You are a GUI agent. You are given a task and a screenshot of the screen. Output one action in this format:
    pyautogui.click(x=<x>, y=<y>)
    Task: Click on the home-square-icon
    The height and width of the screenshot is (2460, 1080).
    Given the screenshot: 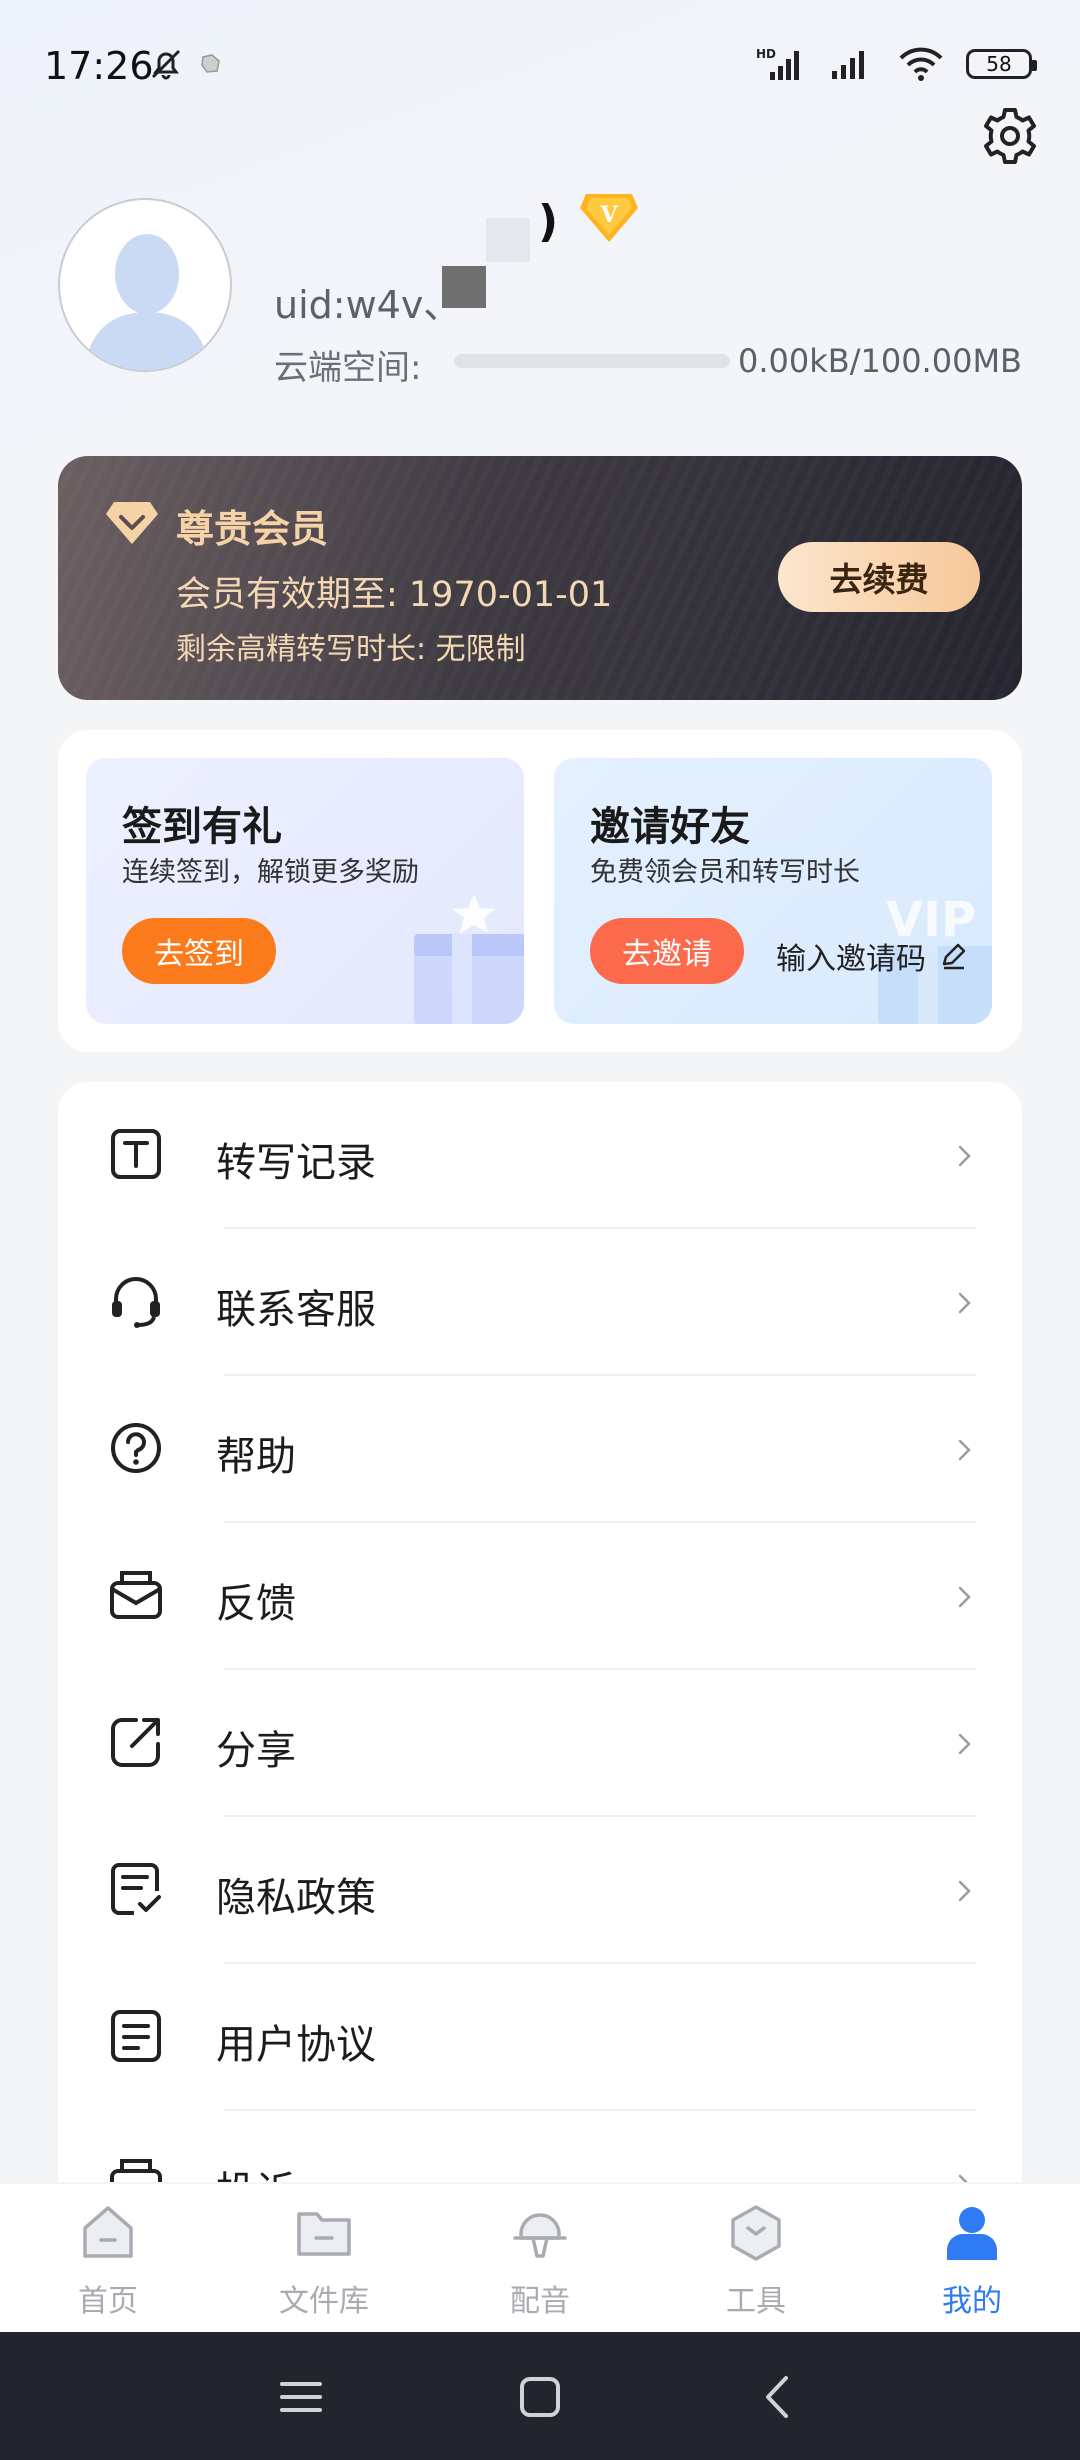 What is the action you would take?
    pyautogui.click(x=540, y=2397)
    